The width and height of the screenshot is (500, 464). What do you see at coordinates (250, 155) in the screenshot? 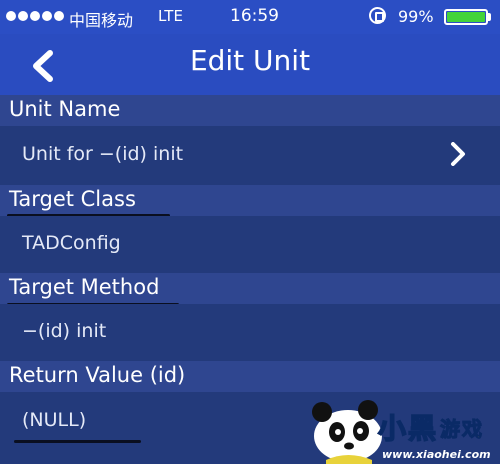
I see `unit-name-row: Unit for −(id) init` at bounding box center [250, 155].